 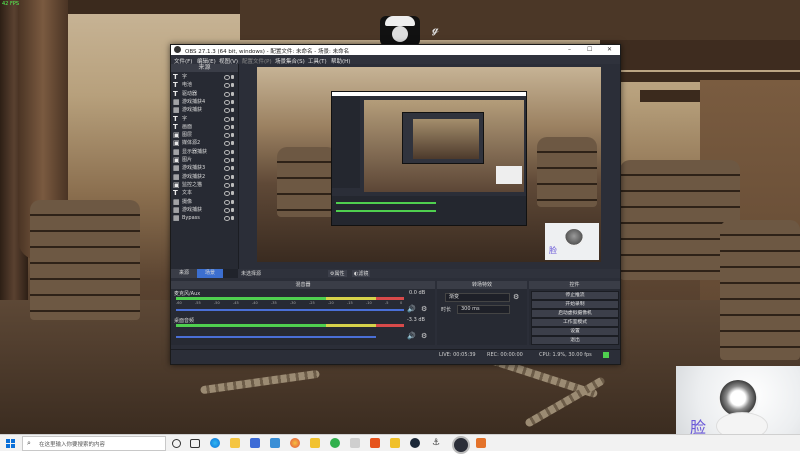 I want to click on filters-button: ◐滤镜, so click(x=361, y=273).